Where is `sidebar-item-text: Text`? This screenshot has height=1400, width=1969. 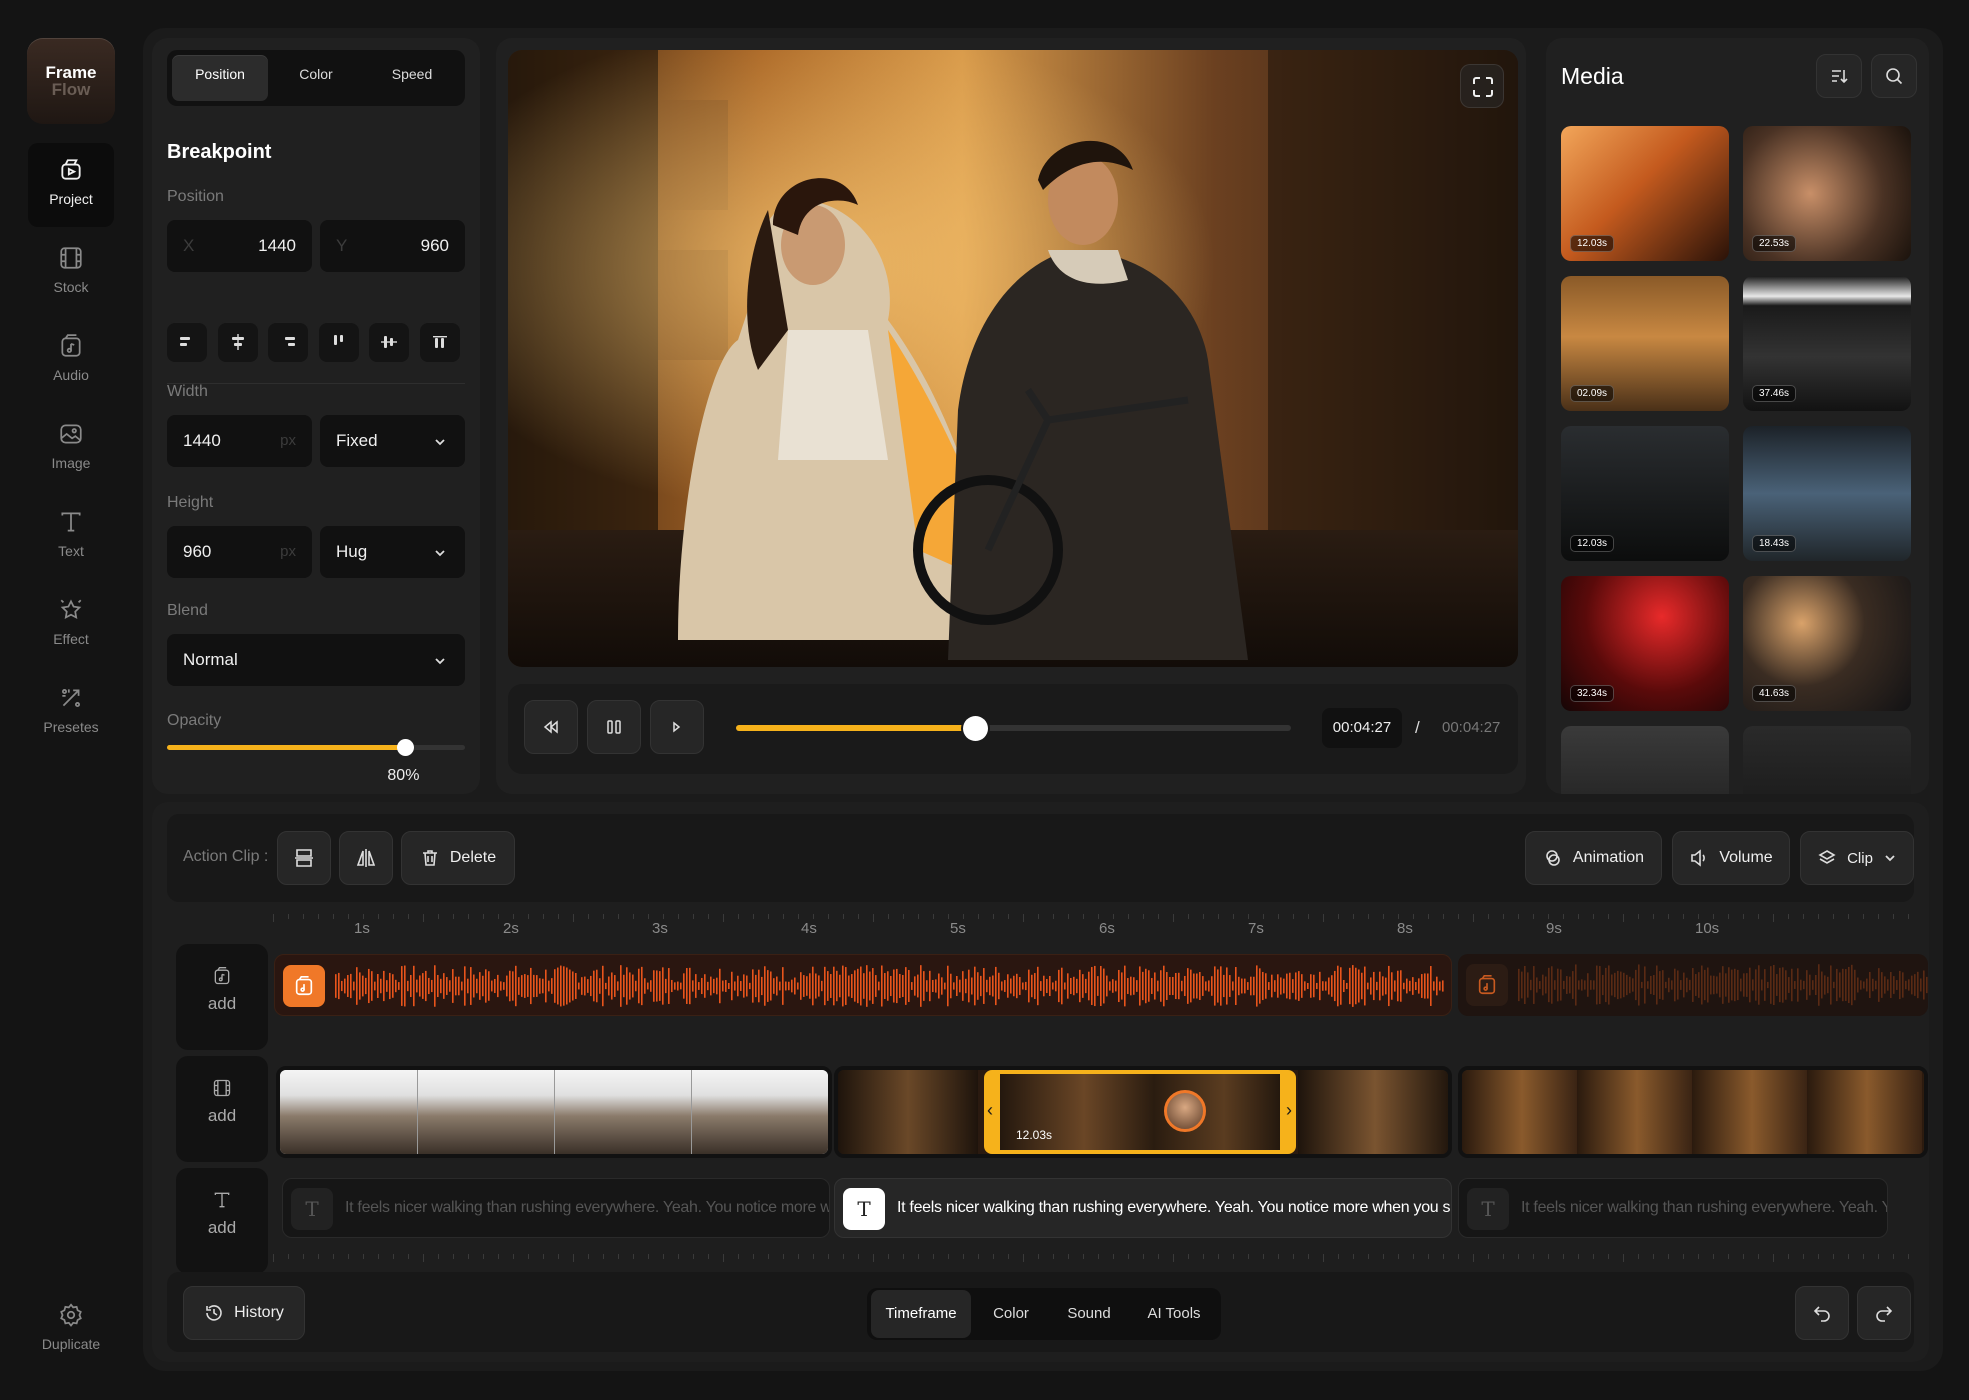 sidebar-item-text: Text is located at coordinates (71, 537).